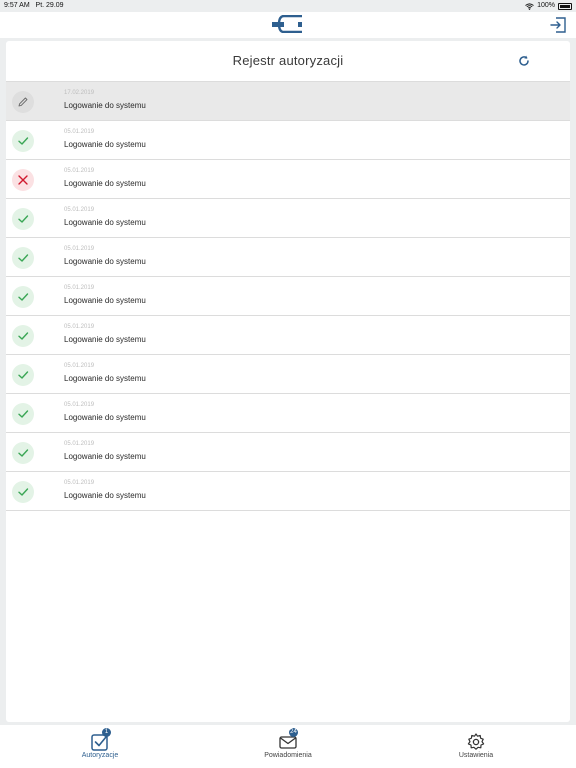 The width and height of the screenshot is (576, 768). What do you see at coordinates (288, 6) in the screenshot?
I see `status-bar: 9:57 AM Pt. 29.09 100%` at bounding box center [288, 6].